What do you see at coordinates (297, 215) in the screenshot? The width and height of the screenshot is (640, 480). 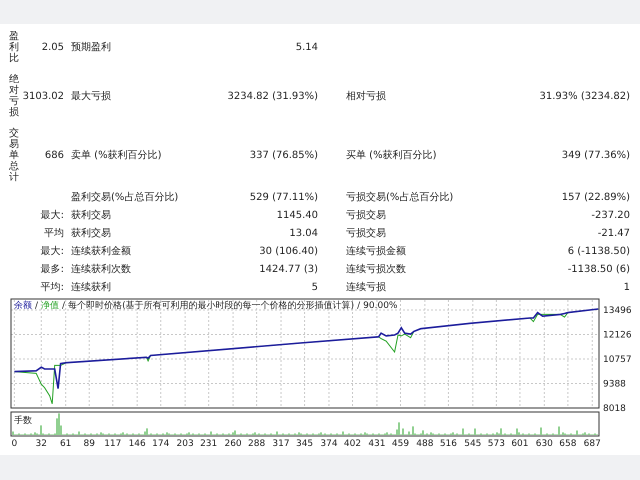 I see `stat-value: 1145.40` at bounding box center [297, 215].